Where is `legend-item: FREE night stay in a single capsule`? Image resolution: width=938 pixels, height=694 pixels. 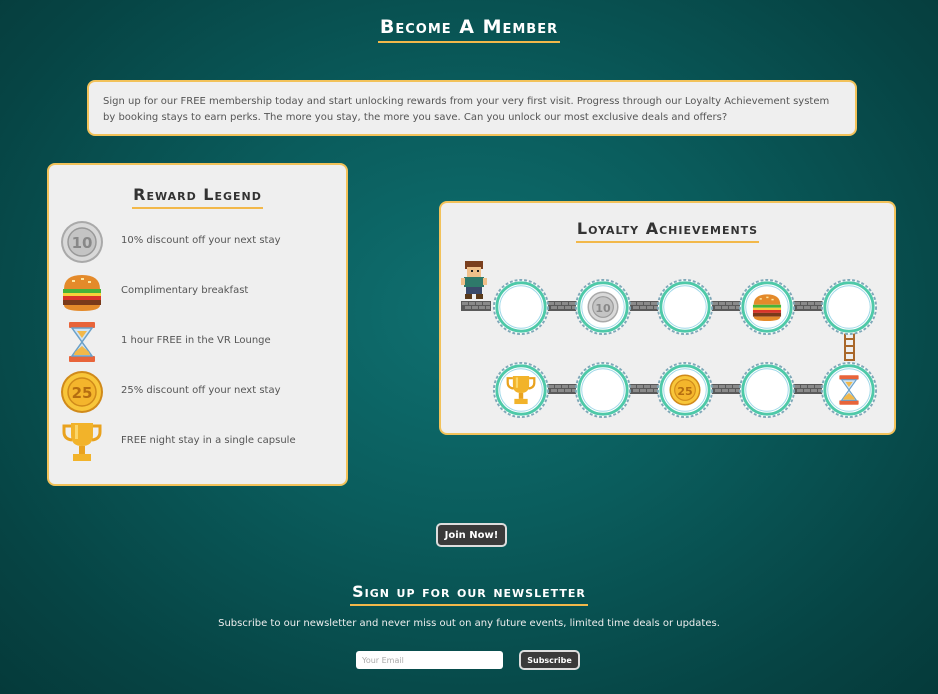
legend-item: FREE night stay in a single capsule is located at coordinates (199, 442).